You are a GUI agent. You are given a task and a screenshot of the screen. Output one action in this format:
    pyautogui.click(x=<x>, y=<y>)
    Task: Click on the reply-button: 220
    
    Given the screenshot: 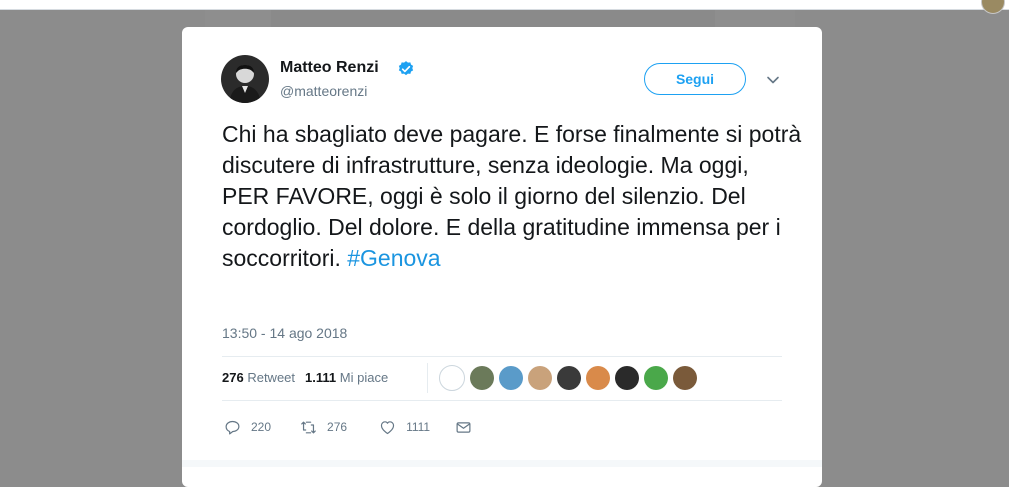 What is the action you would take?
    pyautogui.click(x=247, y=427)
    